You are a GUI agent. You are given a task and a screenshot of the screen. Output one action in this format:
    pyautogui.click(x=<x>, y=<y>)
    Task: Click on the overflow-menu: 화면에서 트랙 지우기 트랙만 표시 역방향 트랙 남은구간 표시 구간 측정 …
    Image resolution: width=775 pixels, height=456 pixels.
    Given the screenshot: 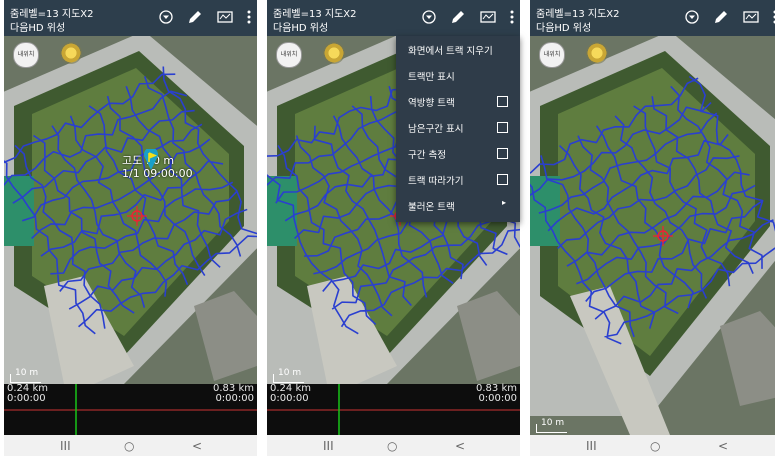 What is the action you would take?
    pyautogui.click(x=458, y=129)
    